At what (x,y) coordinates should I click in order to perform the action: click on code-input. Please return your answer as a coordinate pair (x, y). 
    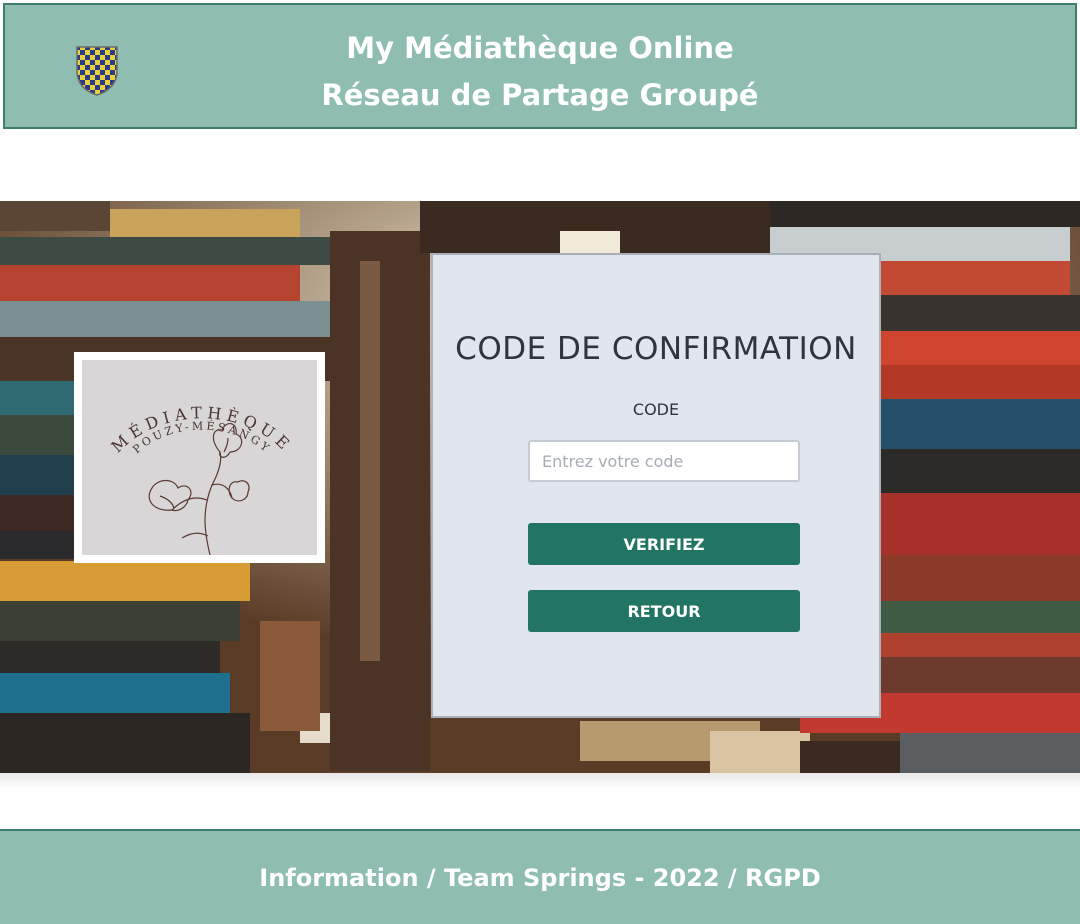
    Looking at the image, I should click on (664, 461).